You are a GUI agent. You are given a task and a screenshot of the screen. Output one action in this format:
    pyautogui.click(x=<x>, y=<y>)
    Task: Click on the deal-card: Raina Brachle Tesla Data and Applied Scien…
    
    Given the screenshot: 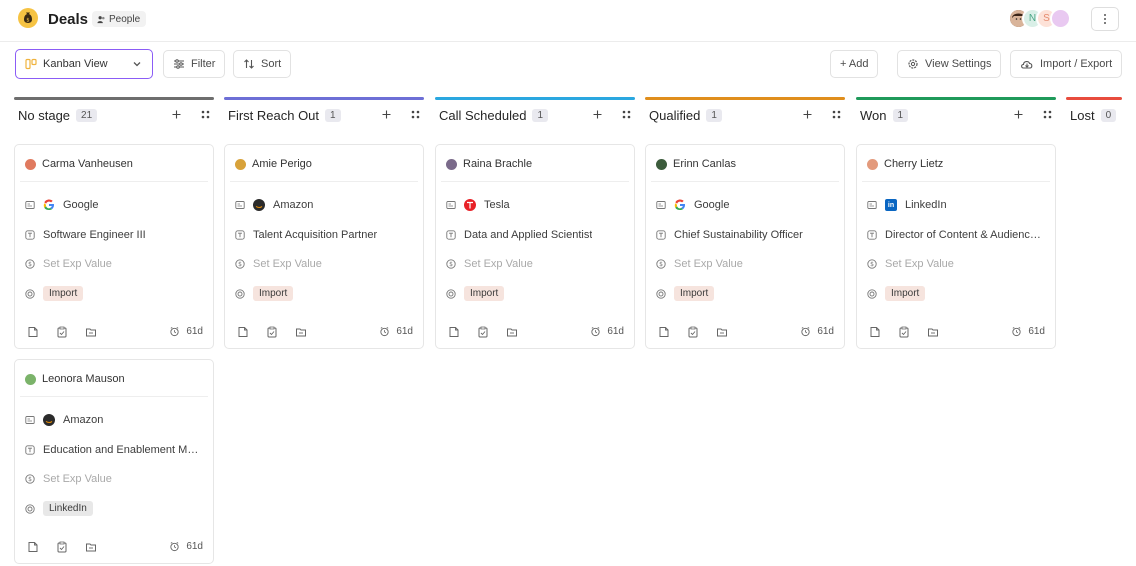 What is the action you would take?
    pyautogui.click(x=535, y=246)
    